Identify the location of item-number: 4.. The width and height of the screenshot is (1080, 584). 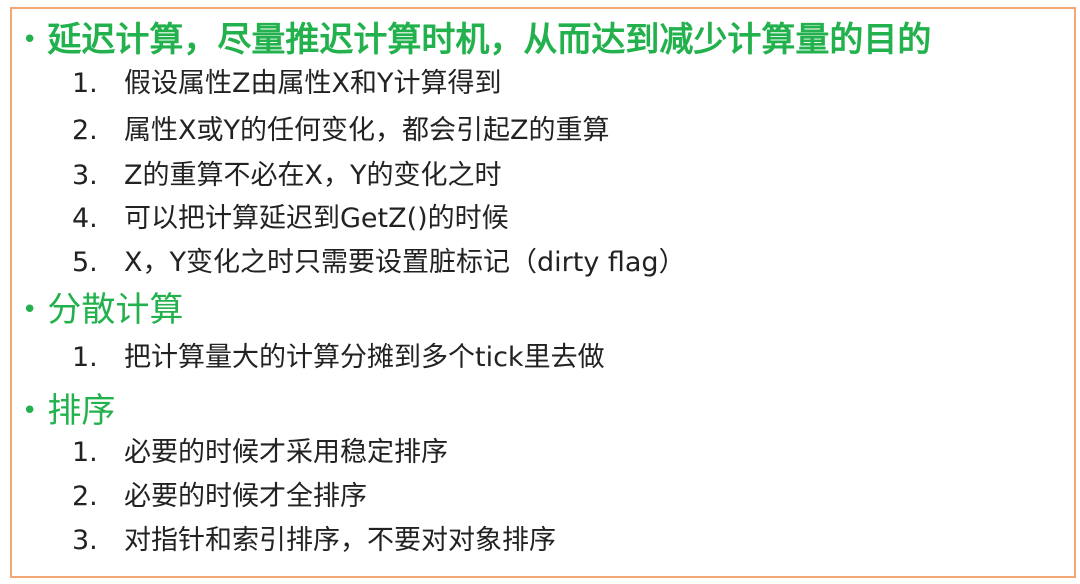
(85, 218).